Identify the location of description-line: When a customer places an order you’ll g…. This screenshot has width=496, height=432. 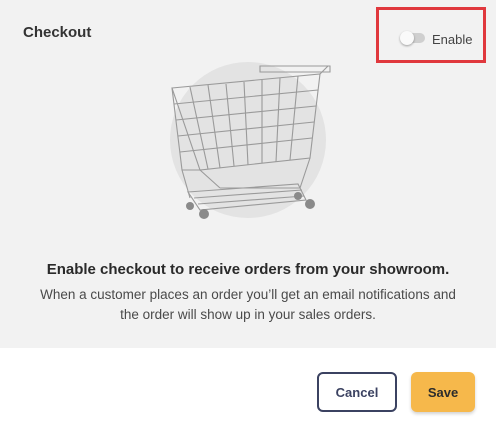
(248, 294).